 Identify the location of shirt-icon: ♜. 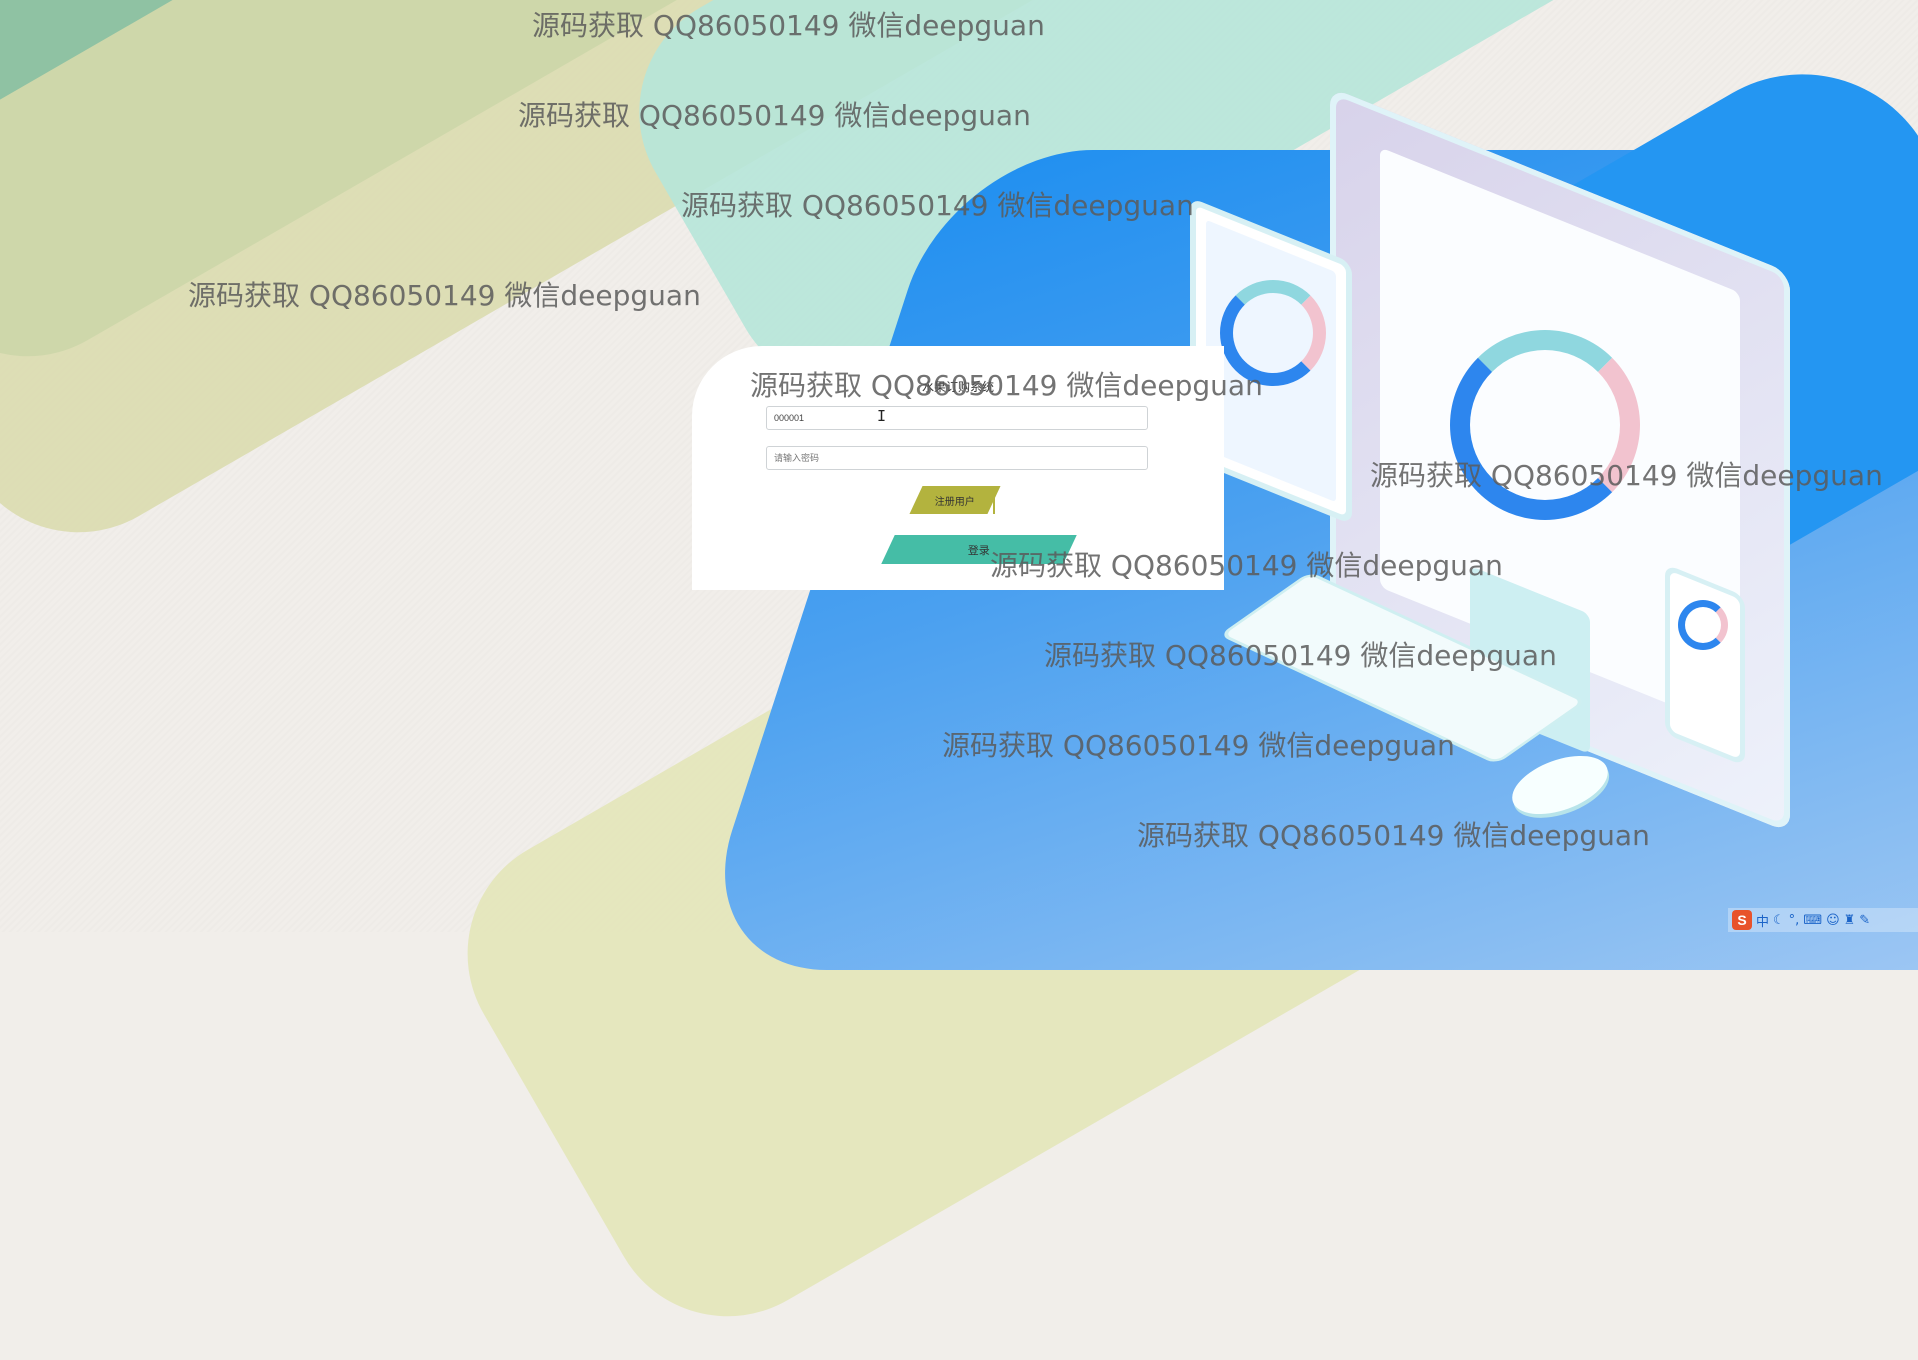
(1850, 920).